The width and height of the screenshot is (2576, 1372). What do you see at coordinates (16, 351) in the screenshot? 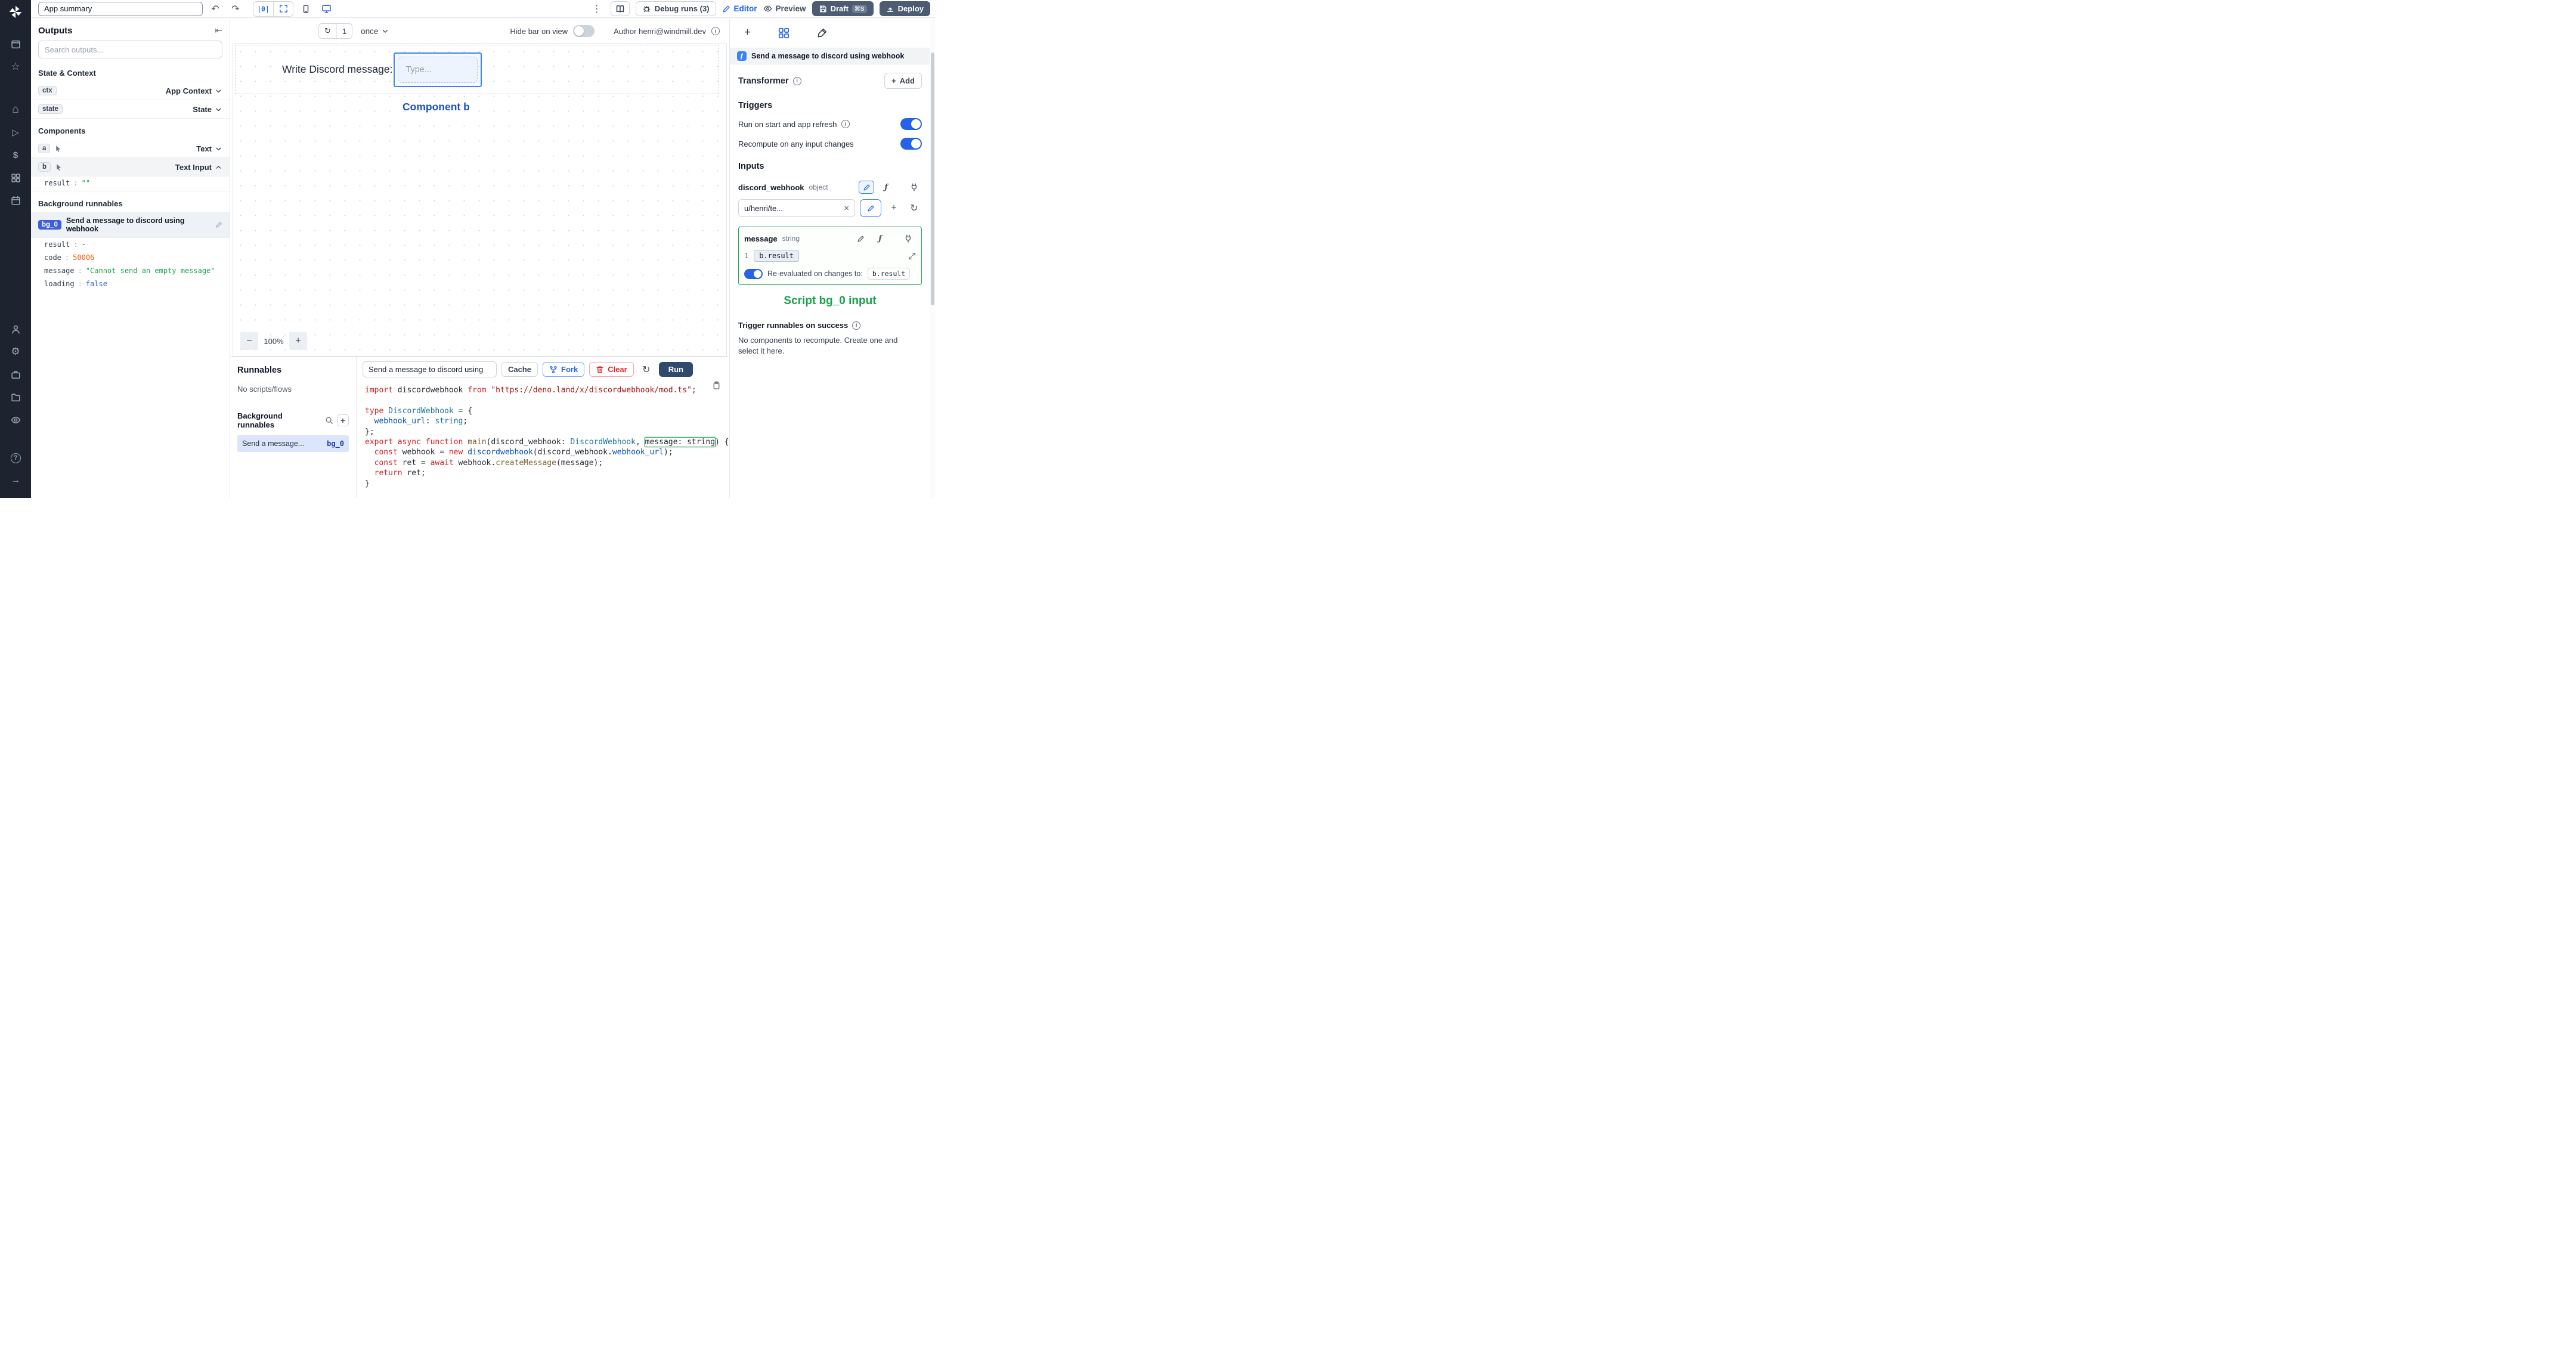
I see `settings-gear-icon: ⚙` at bounding box center [16, 351].